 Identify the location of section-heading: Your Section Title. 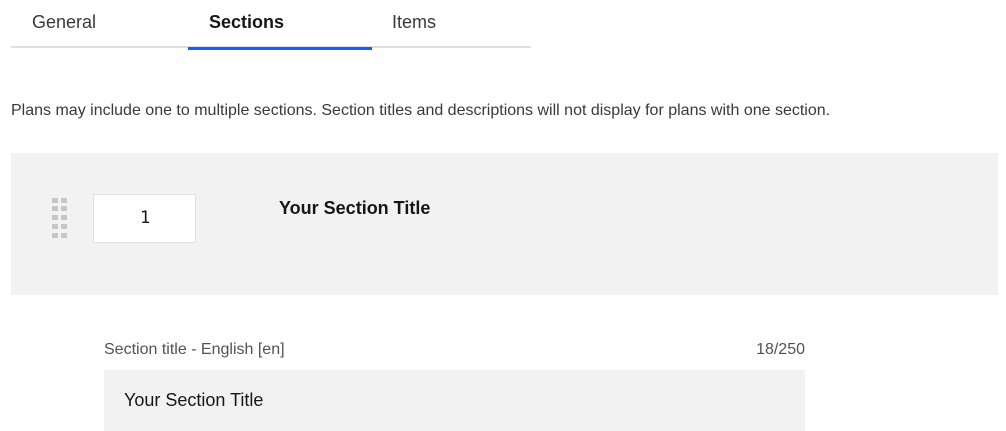
(355, 208).